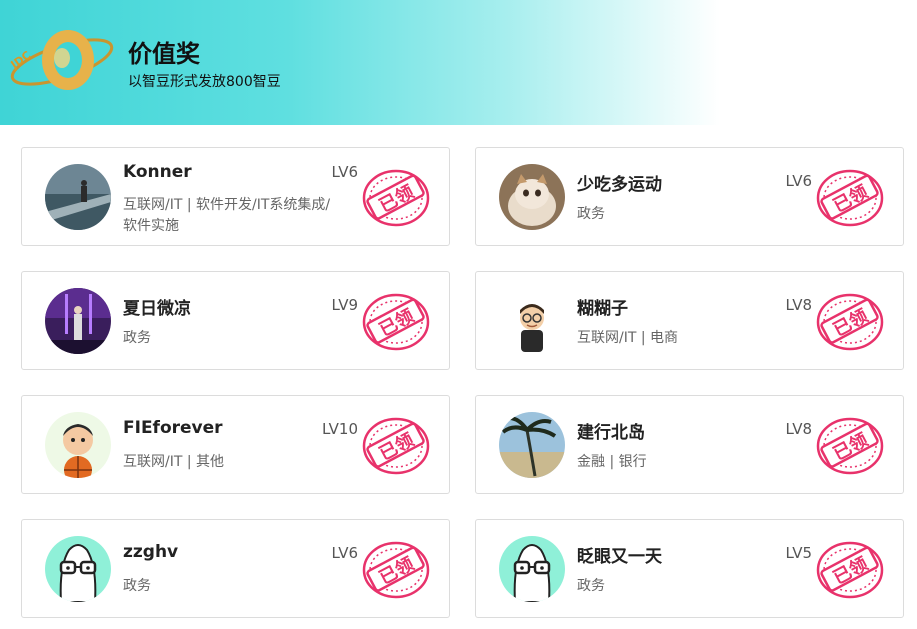  Describe the element at coordinates (78, 321) in the screenshot. I see `stage-photo-avatar` at that location.